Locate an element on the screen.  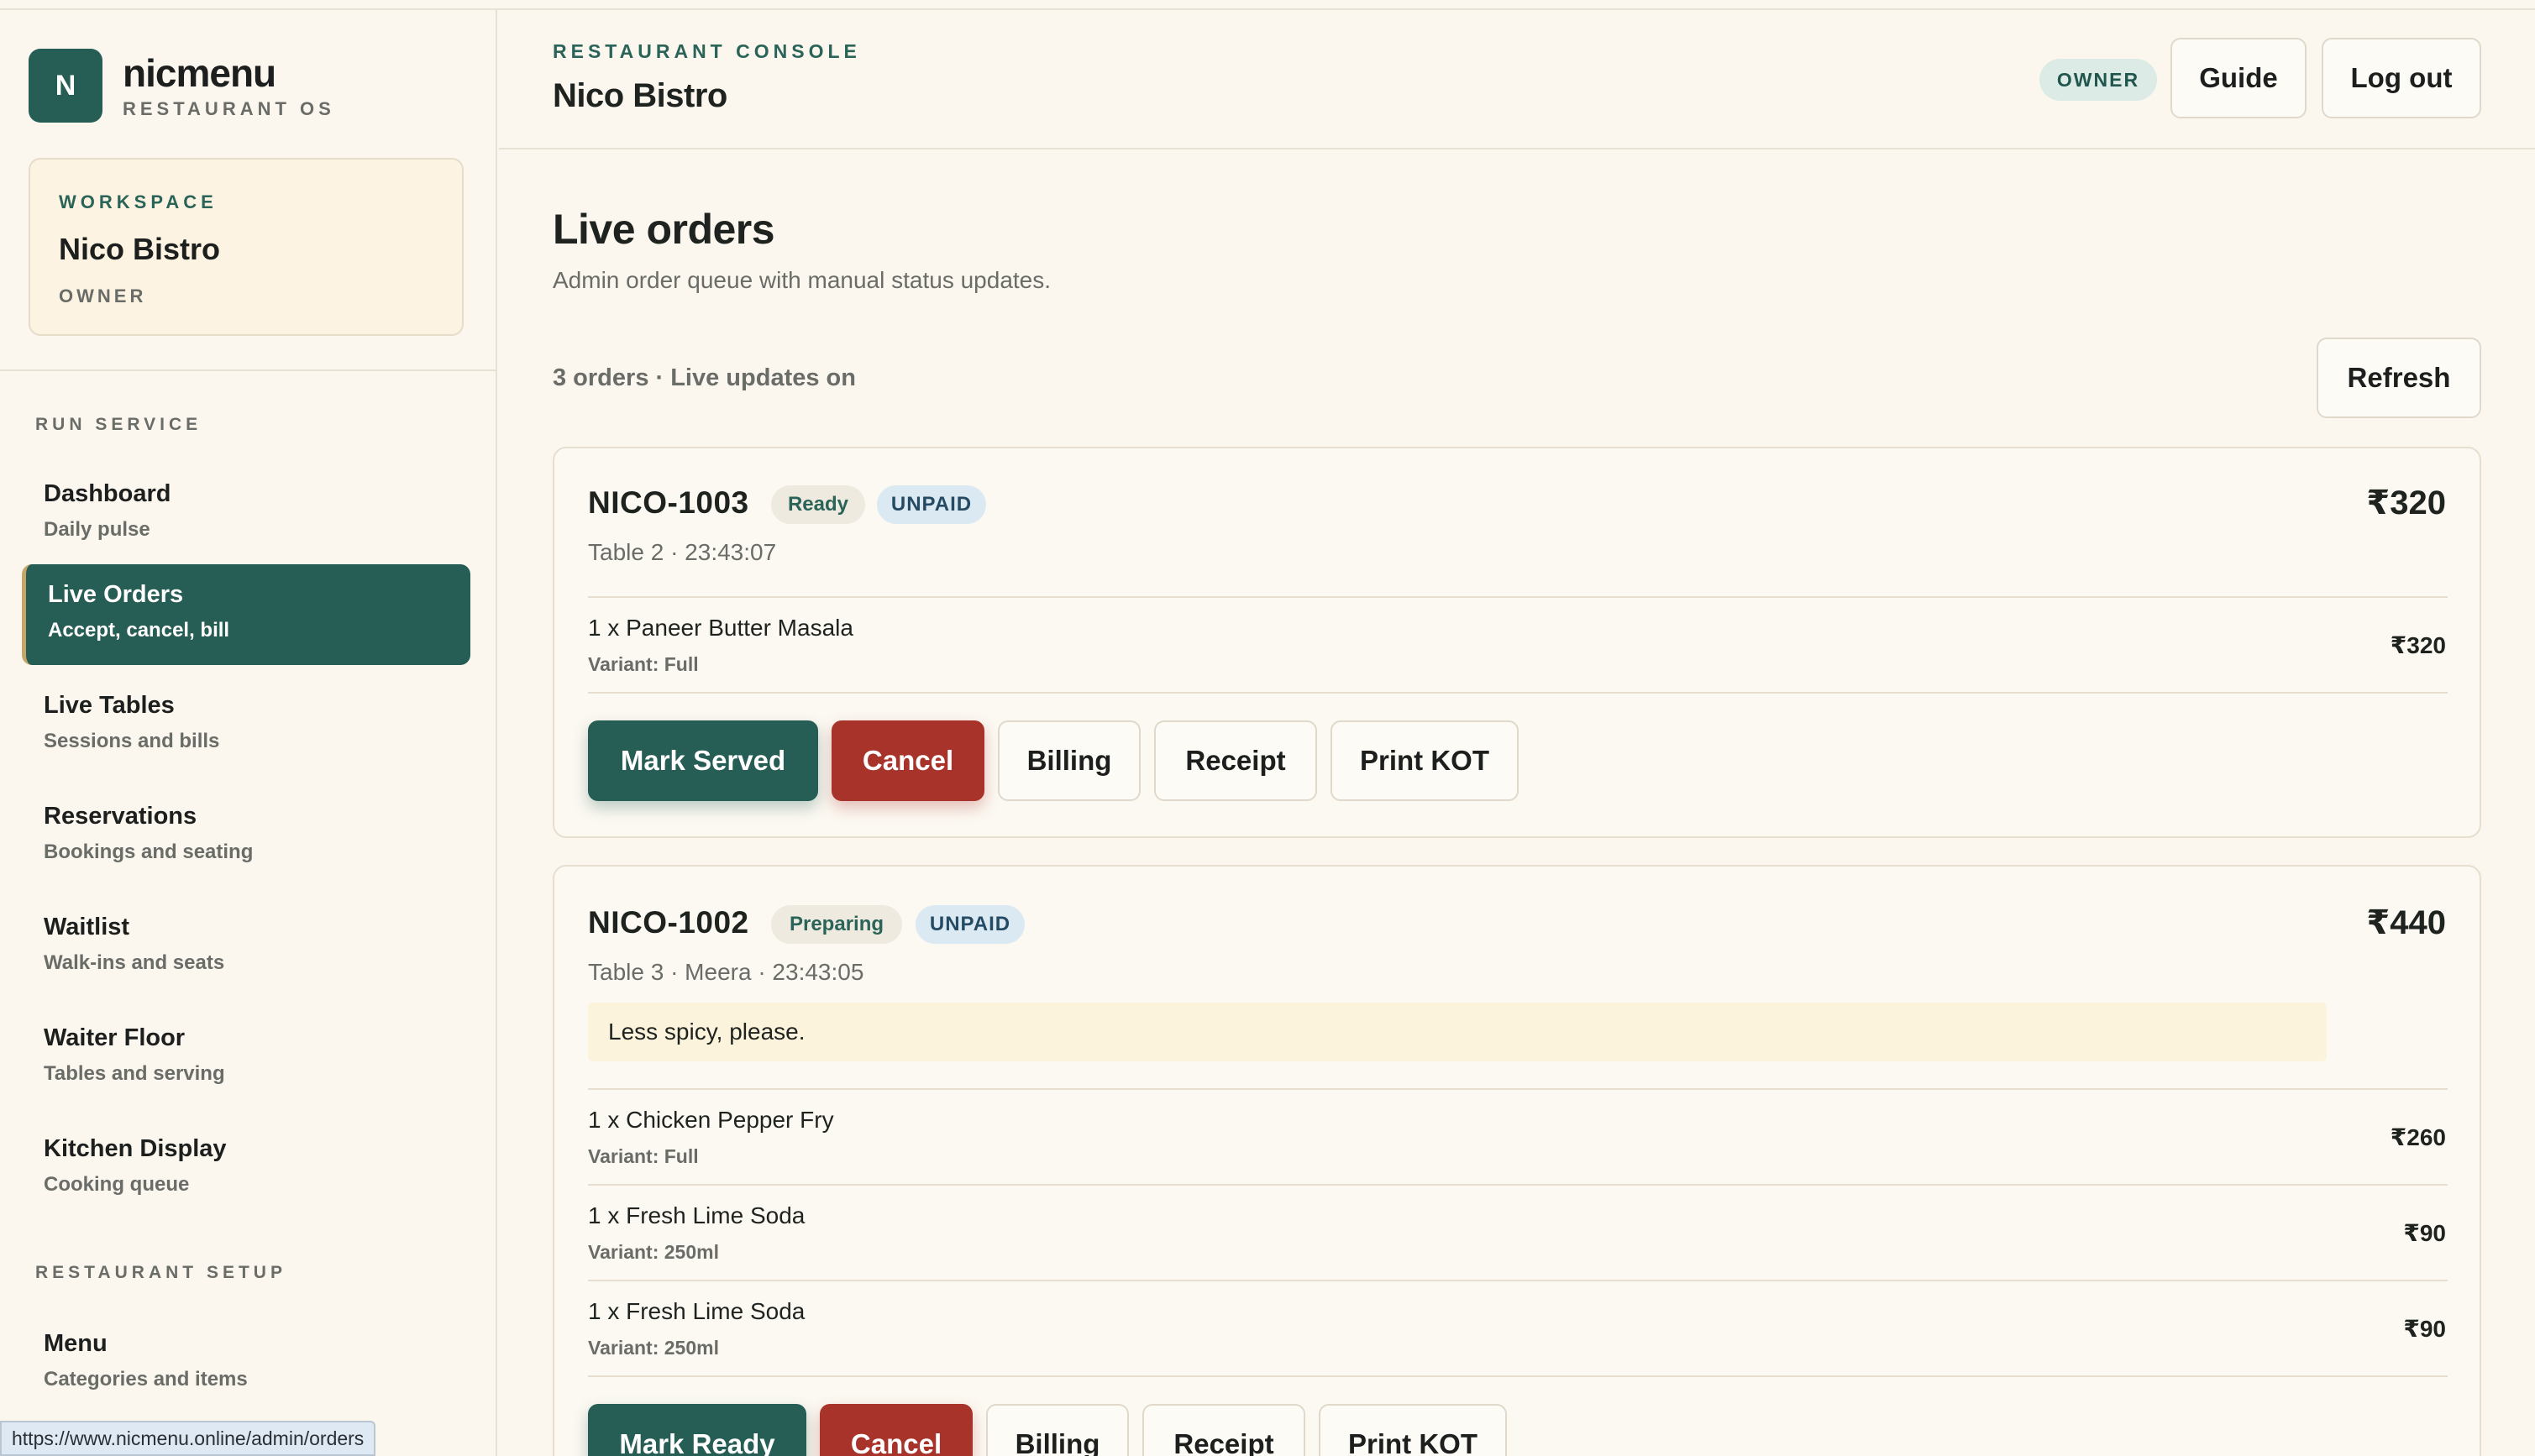
role-badge: OWNER is located at coordinates (2098, 80).